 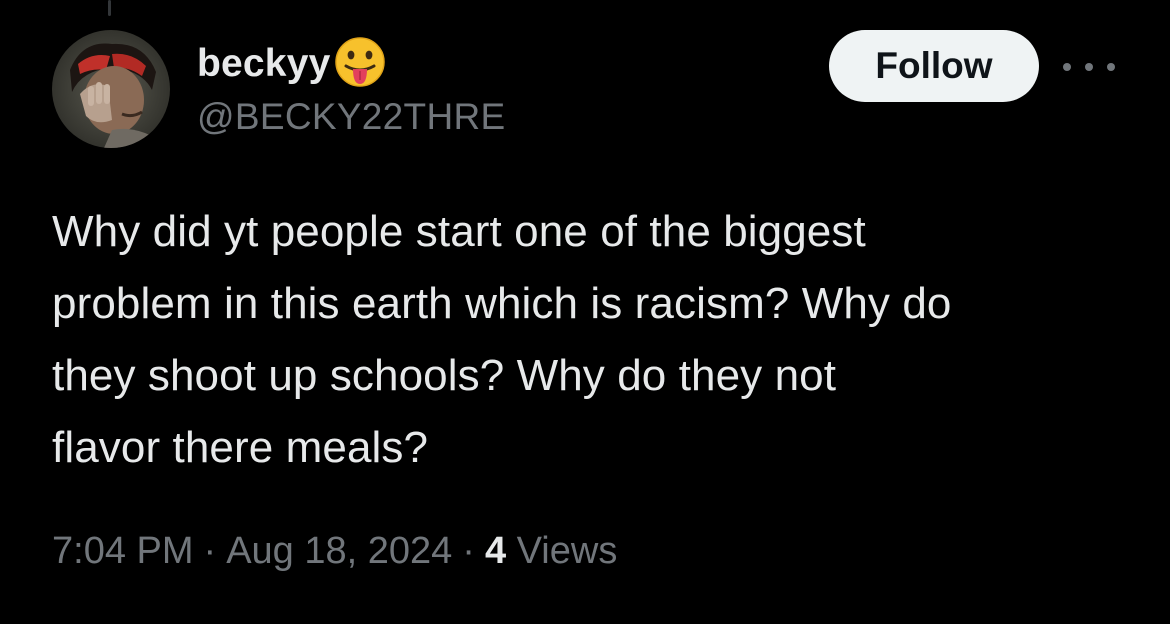 I want to click on thread-connector-line, so click(x=109, y=8).